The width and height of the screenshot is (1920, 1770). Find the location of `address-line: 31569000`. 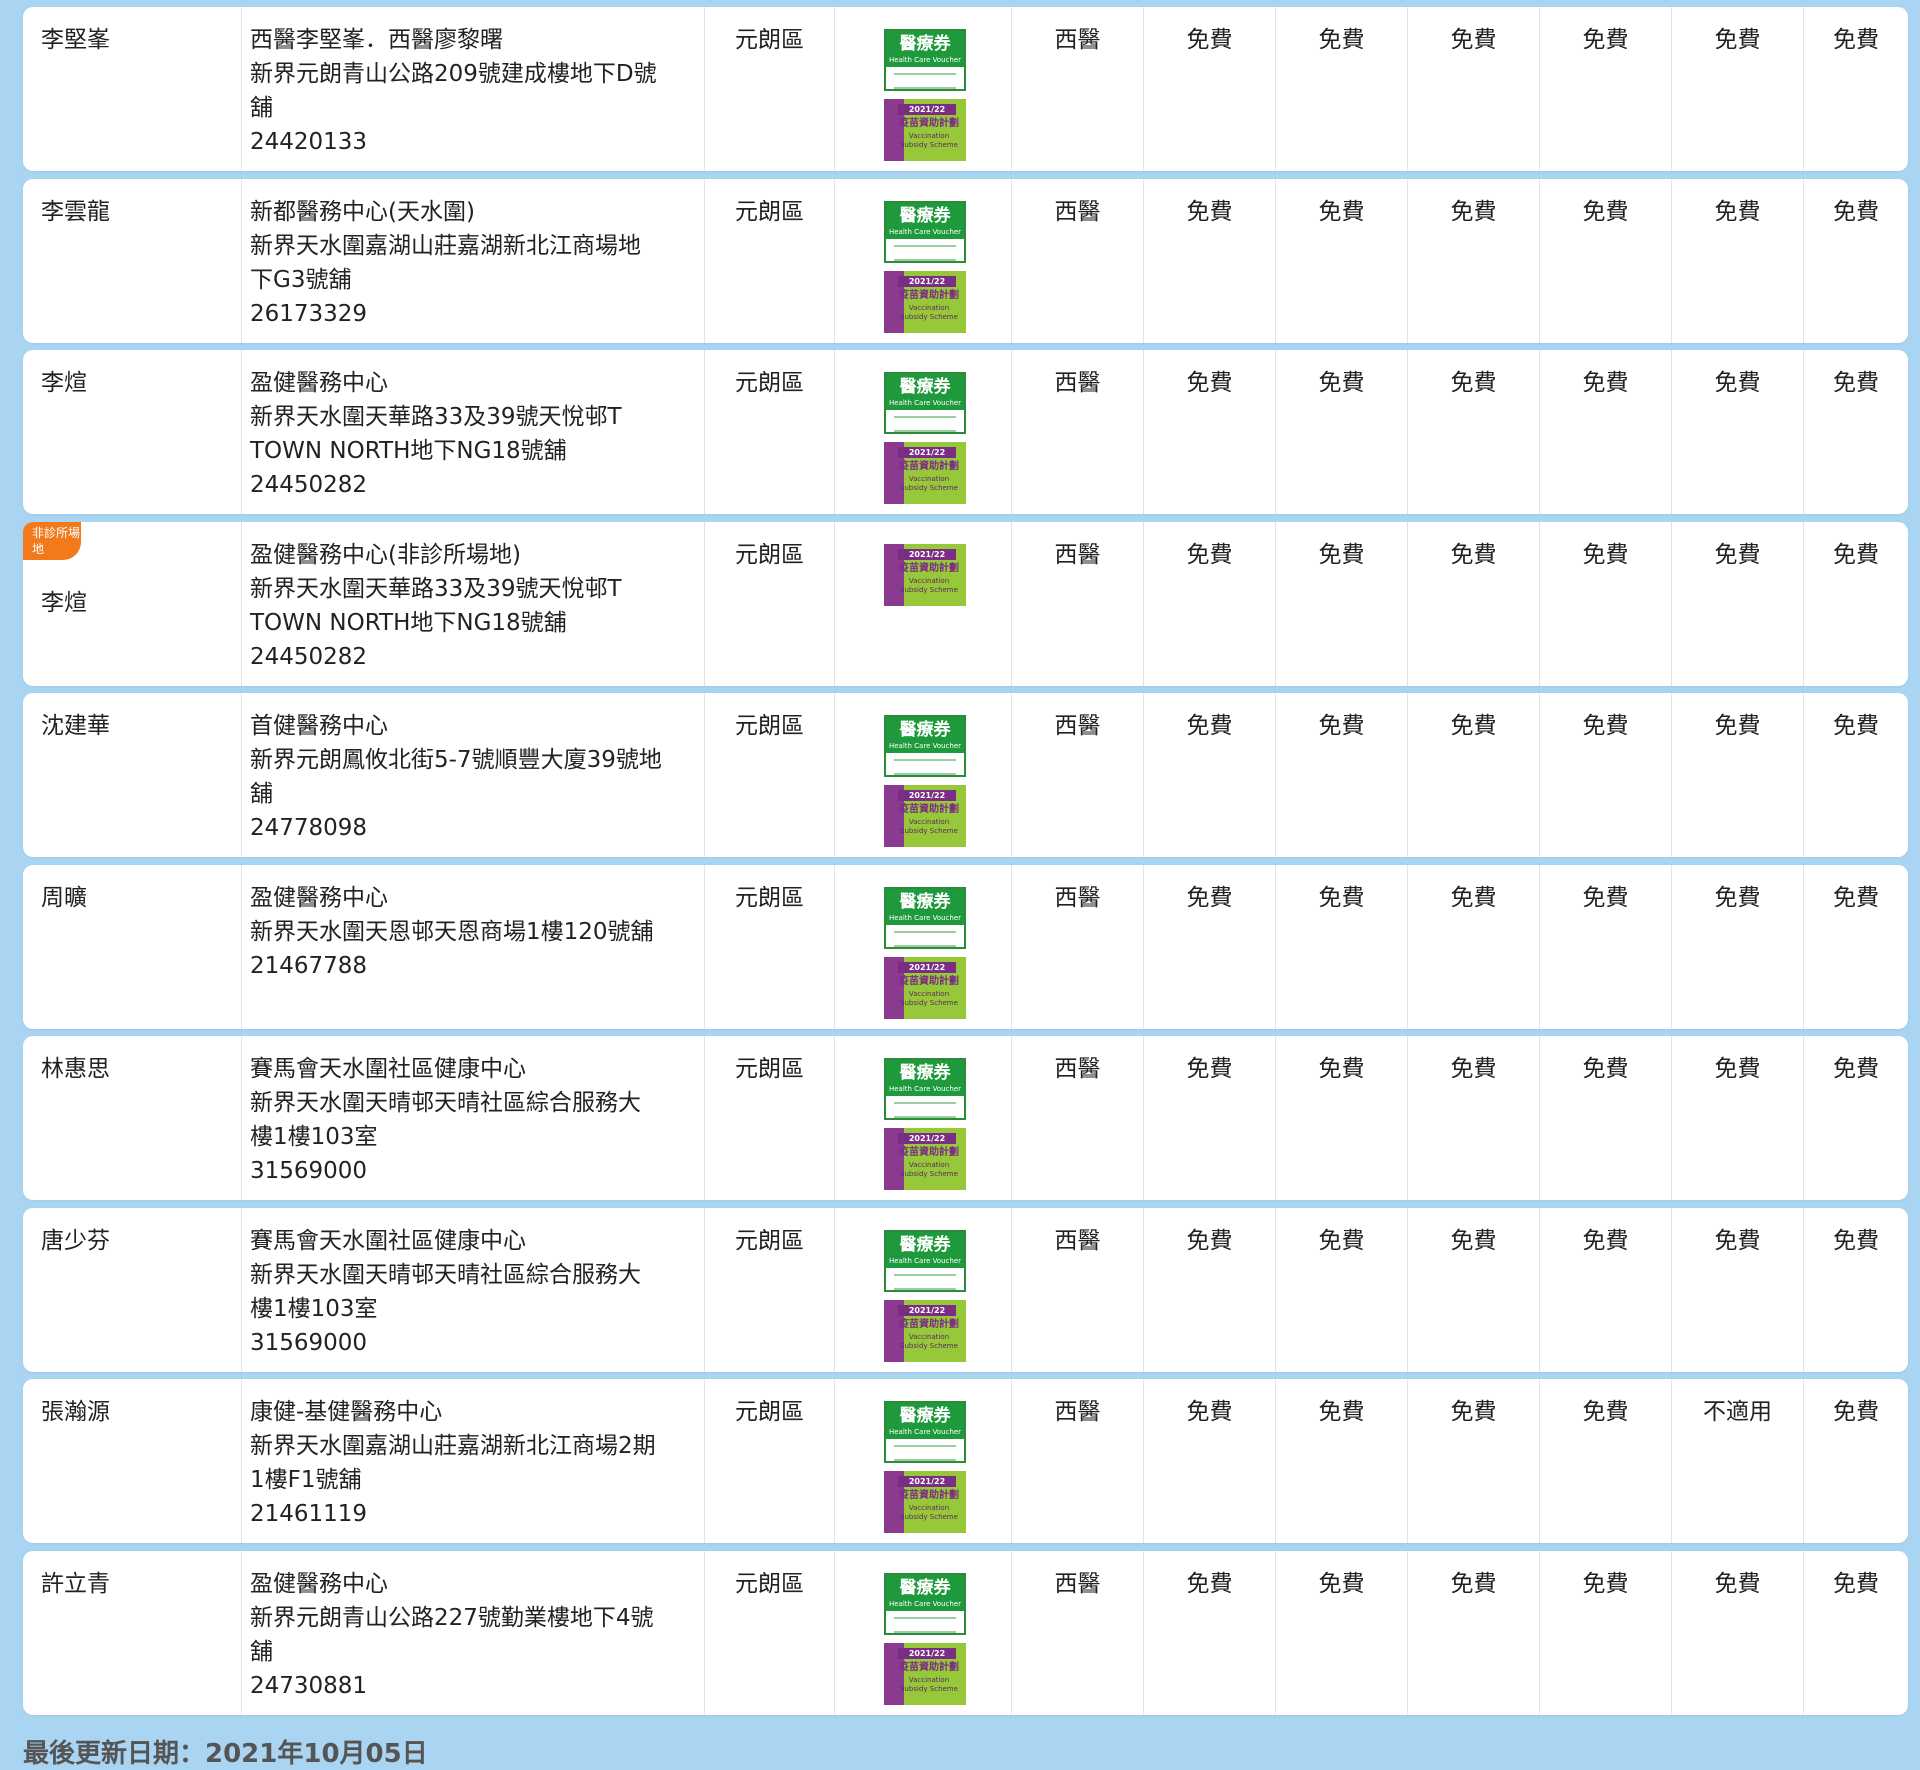

address-line: 31569000 is located at coordinates (309, 1171).